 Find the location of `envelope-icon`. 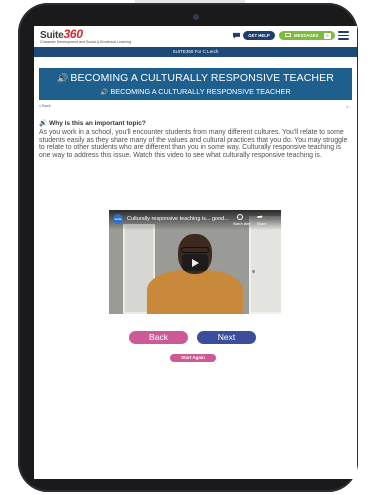

envelope-icon is located at coordinates (288, 35).